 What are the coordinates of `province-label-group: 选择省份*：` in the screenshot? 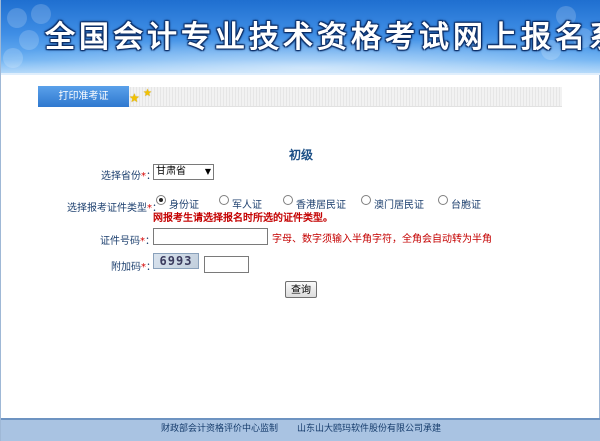 It's located at (128, 174).